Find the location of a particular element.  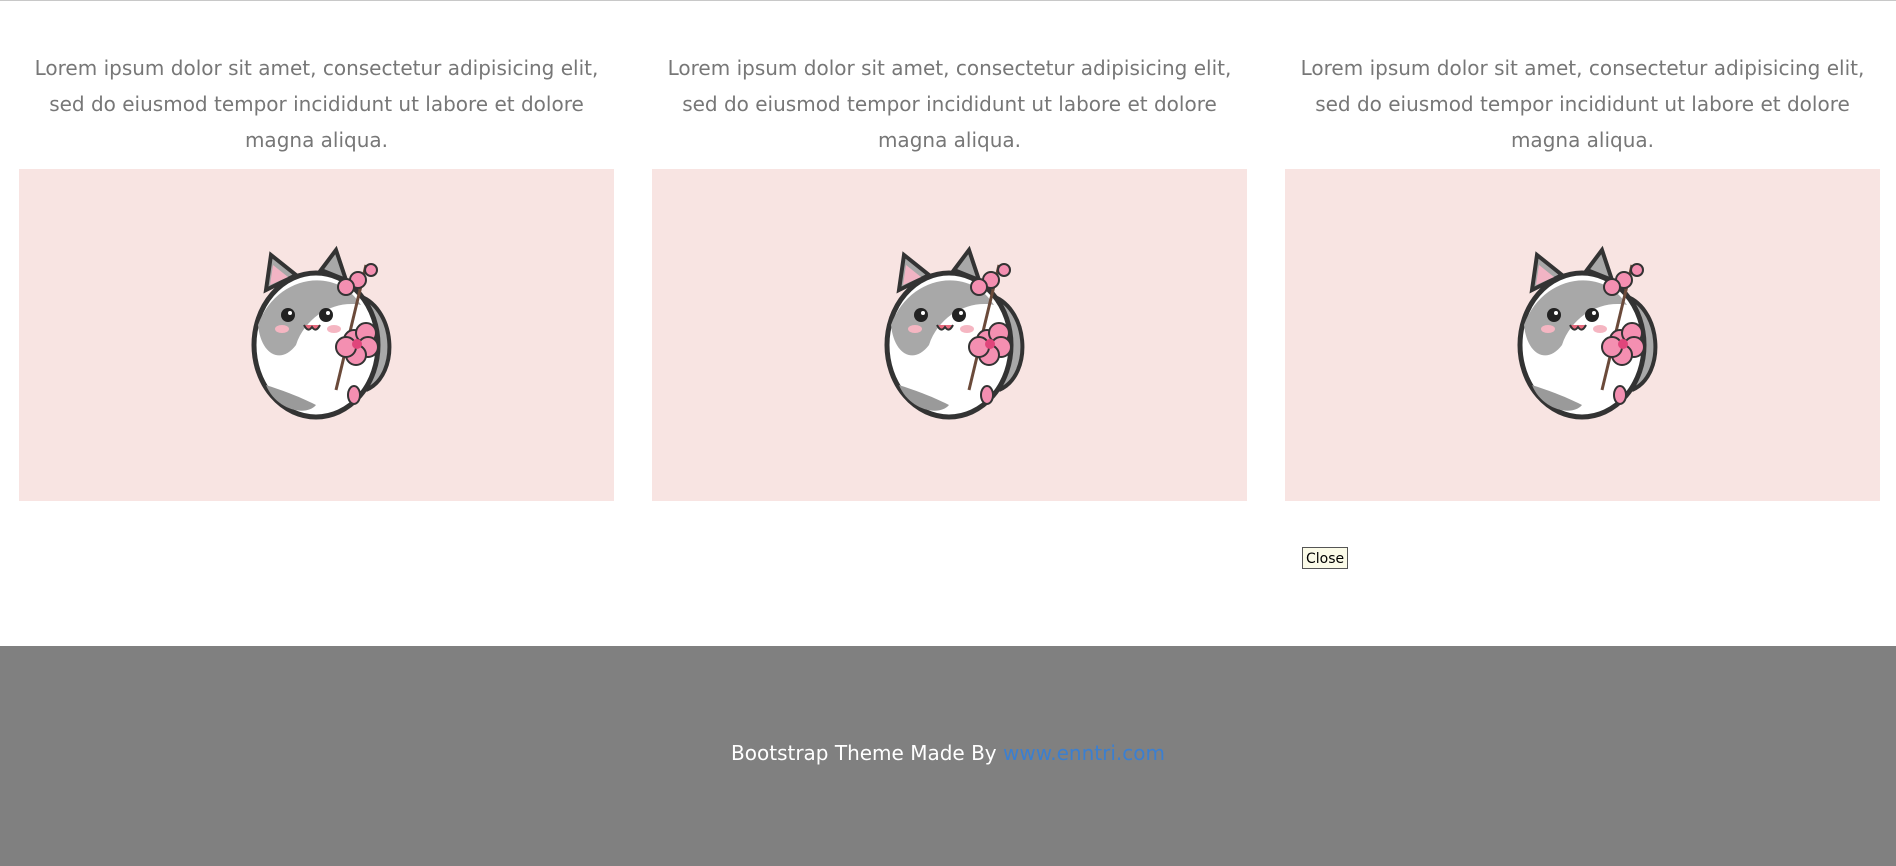

close-button: Close is located at coordinates (1325, 558).